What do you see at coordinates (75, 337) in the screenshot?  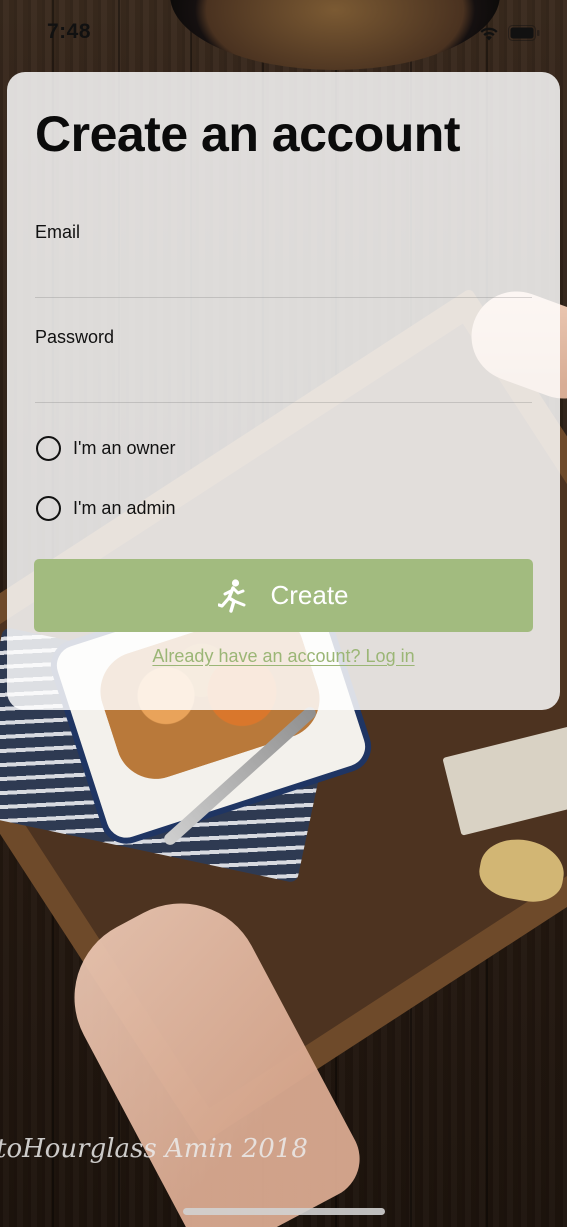 I see `password-label: Password` at bounding box center [75, 337].